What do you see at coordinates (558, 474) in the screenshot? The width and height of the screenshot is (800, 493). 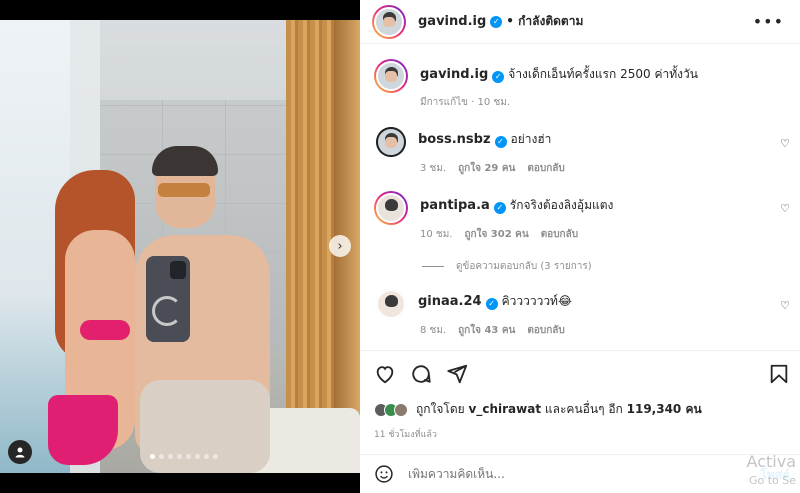 I see `comment-input` at bounding box center [558, 474].